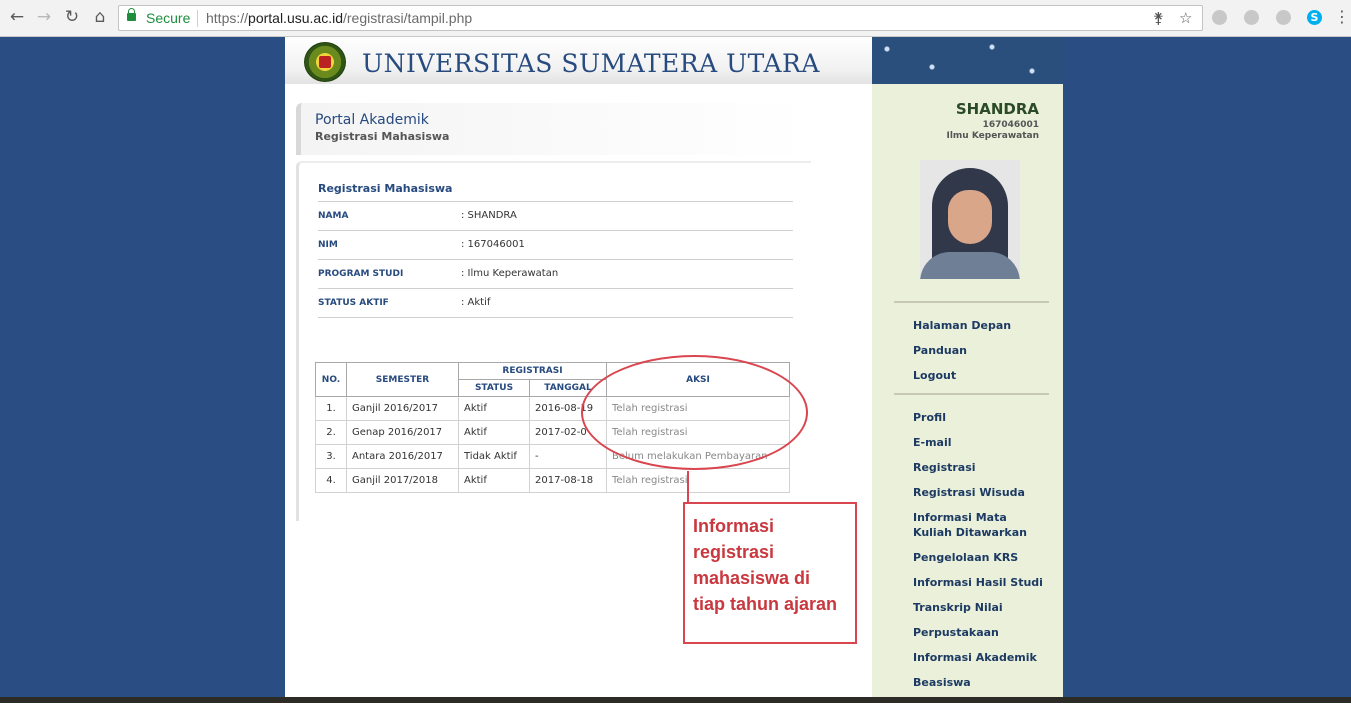 Image resolution: width=1351 pixels, height=703 pixels. What do you see at coordinates (168, 18) in the screenshot?
I see `secure-label: Secure` at bounding box center [168, 18].